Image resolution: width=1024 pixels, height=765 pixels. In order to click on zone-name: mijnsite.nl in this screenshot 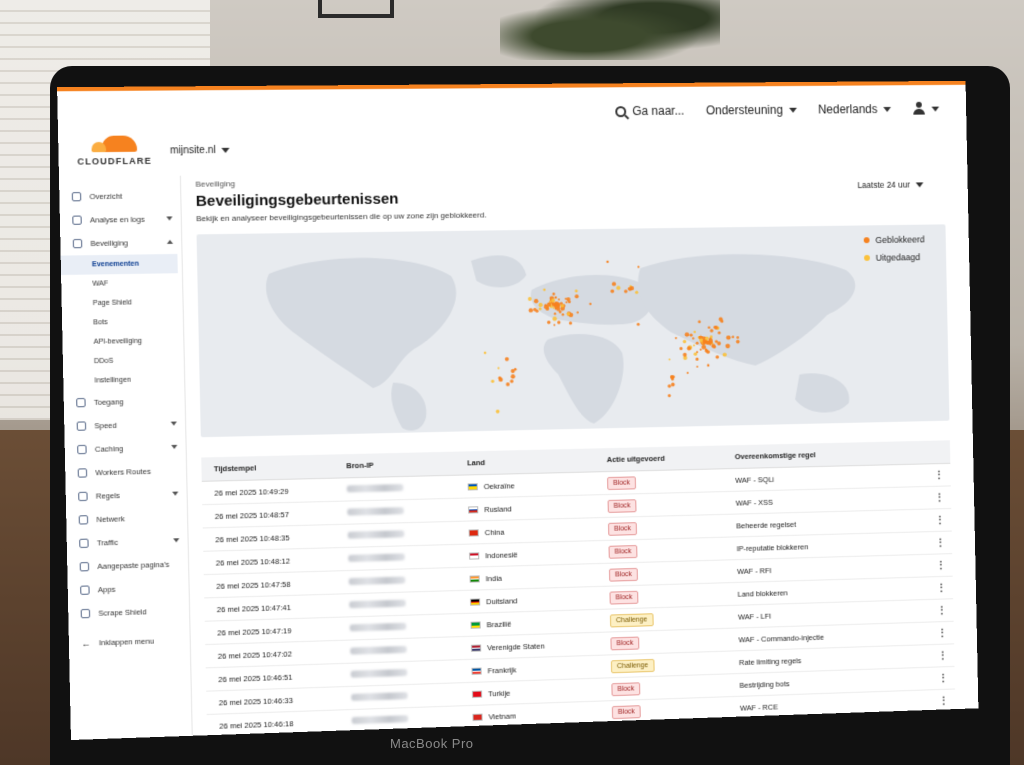, I will do `click(193, 151)`.